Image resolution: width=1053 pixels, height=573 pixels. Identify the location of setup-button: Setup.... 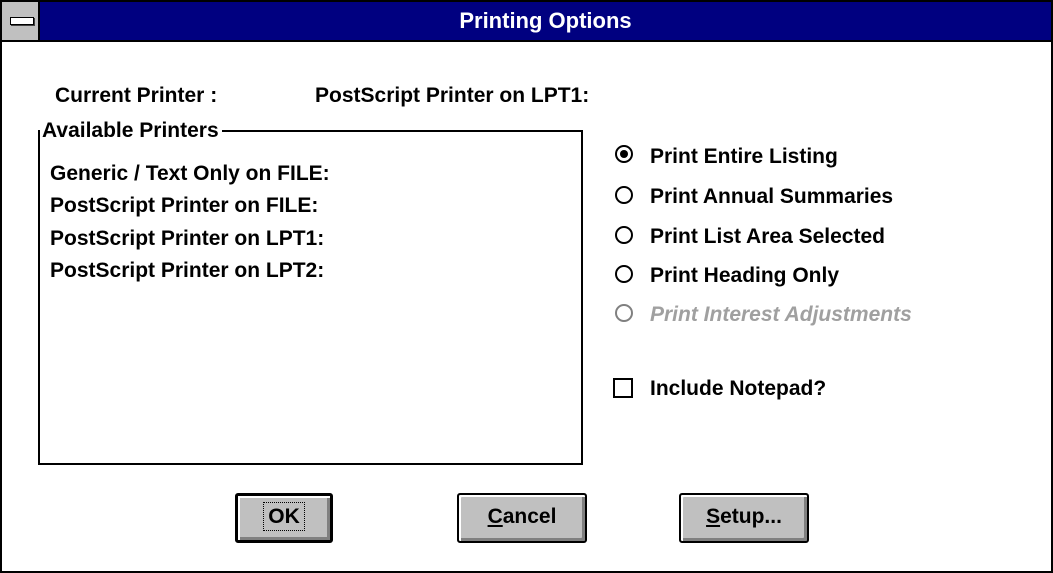
(744, 518).